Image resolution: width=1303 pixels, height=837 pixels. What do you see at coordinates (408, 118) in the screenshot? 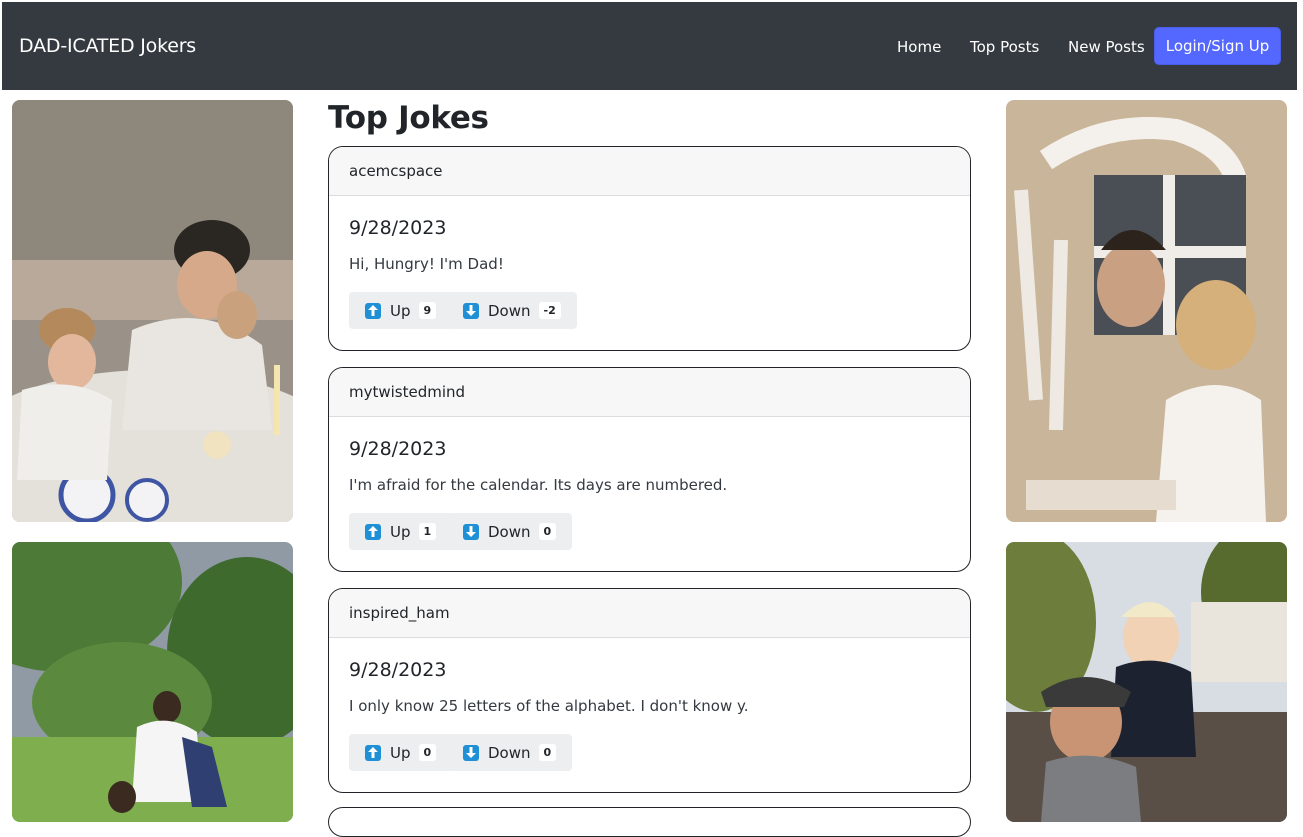
I see `page-title: Top Jokes` at bounding box center [408, 118].